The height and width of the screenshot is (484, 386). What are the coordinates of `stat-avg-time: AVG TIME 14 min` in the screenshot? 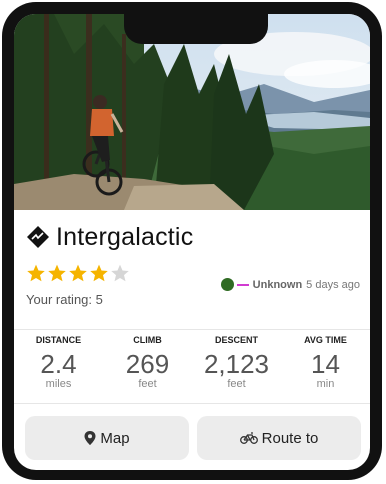 It's located at (325, 366).